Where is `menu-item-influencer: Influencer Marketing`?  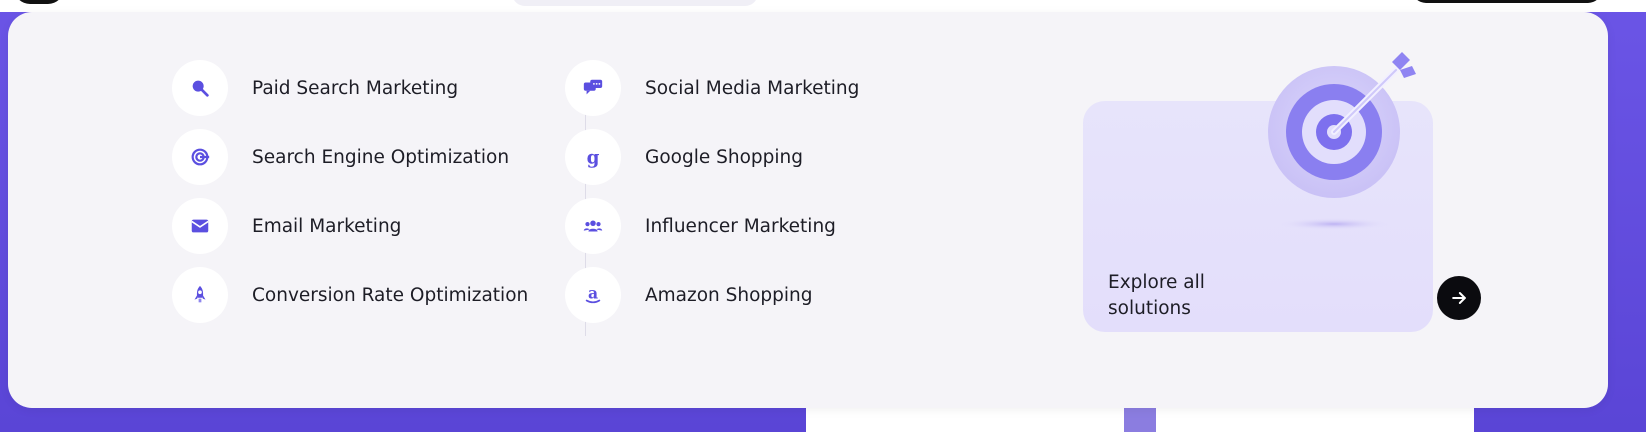 menu-item-influencer: Influencer Marketing is located at coordinates (712, 226).